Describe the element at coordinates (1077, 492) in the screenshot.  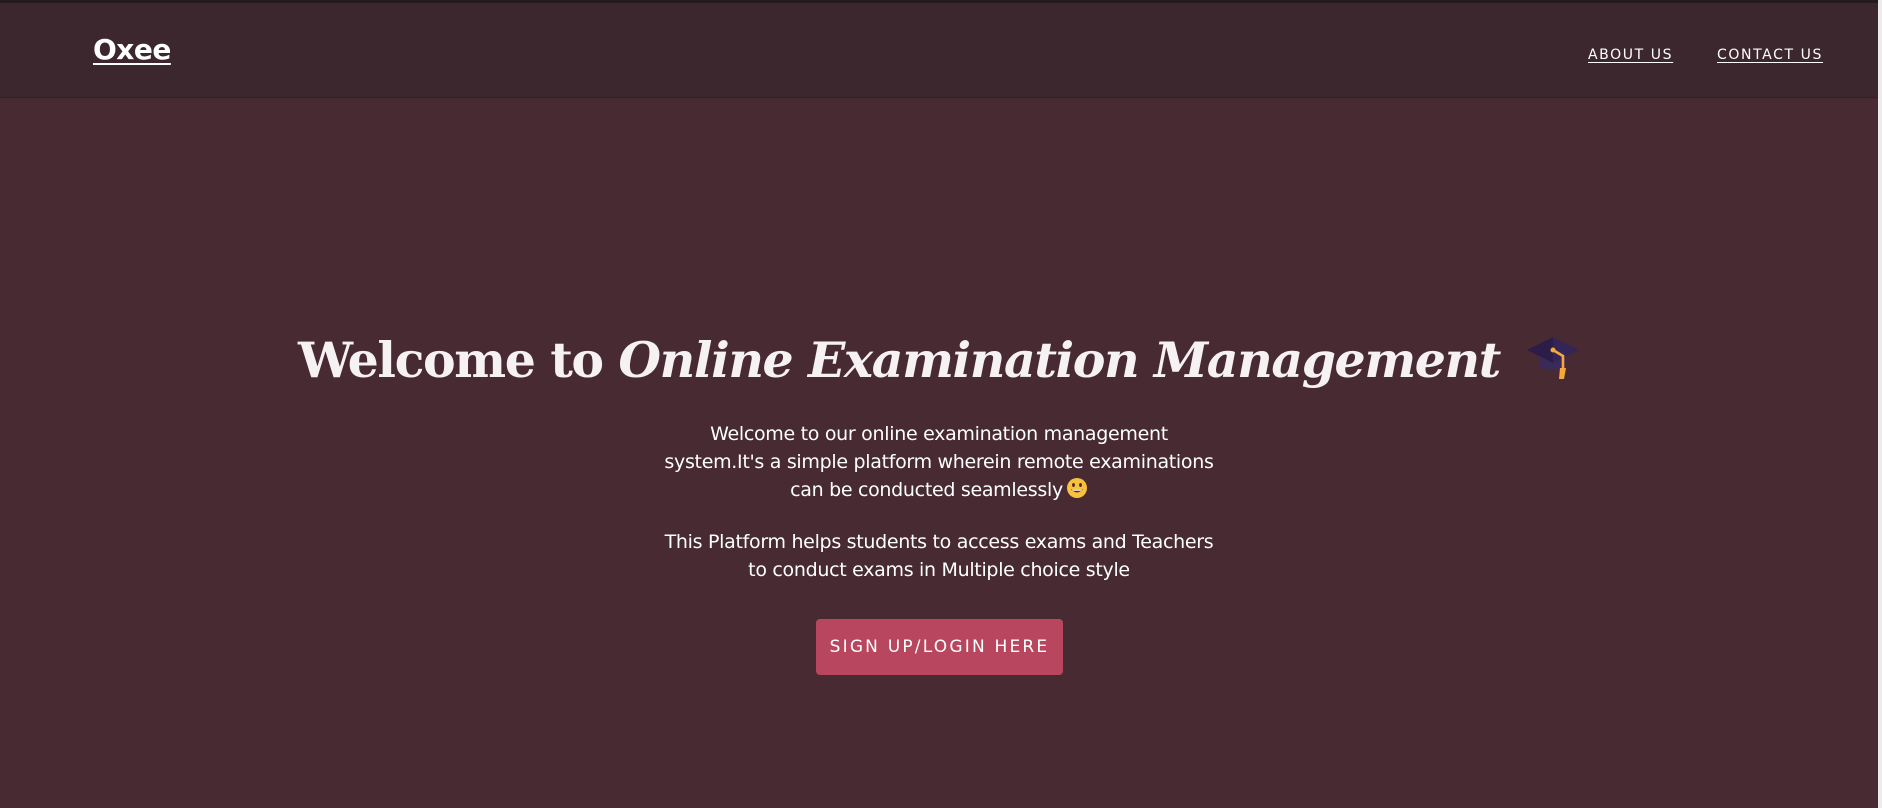
I see `grinning-face-icon` at that location.